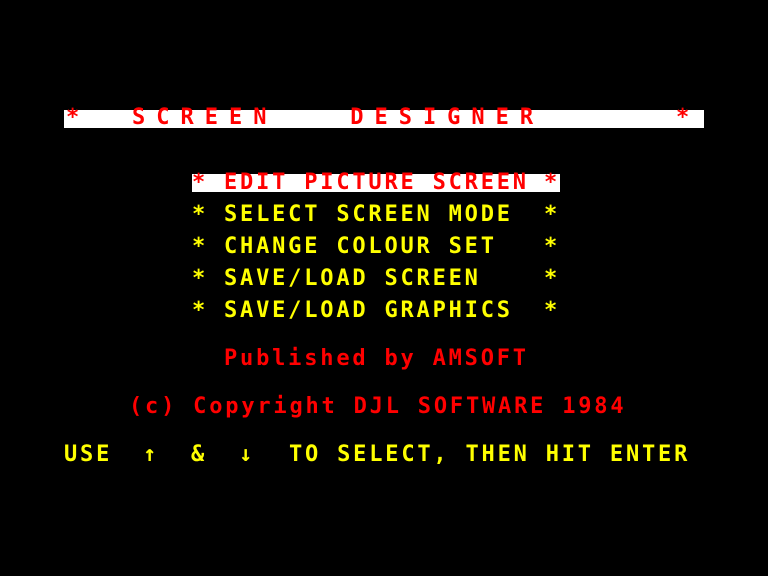 The width and height of the screenshot is (768, 576). I want to click on publisher-text: Published by AMSOFT, so click(376, 358).